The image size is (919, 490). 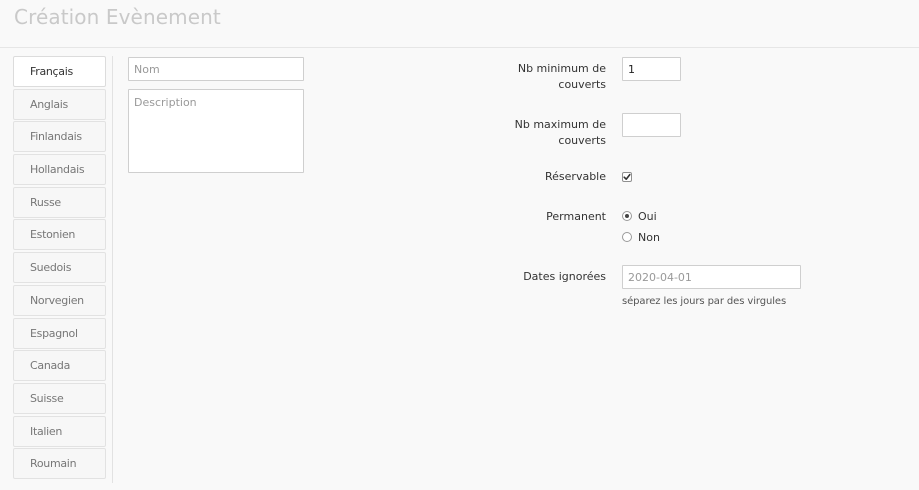 I want to click on language-tab: Suedois, so click(x=59, y=268).